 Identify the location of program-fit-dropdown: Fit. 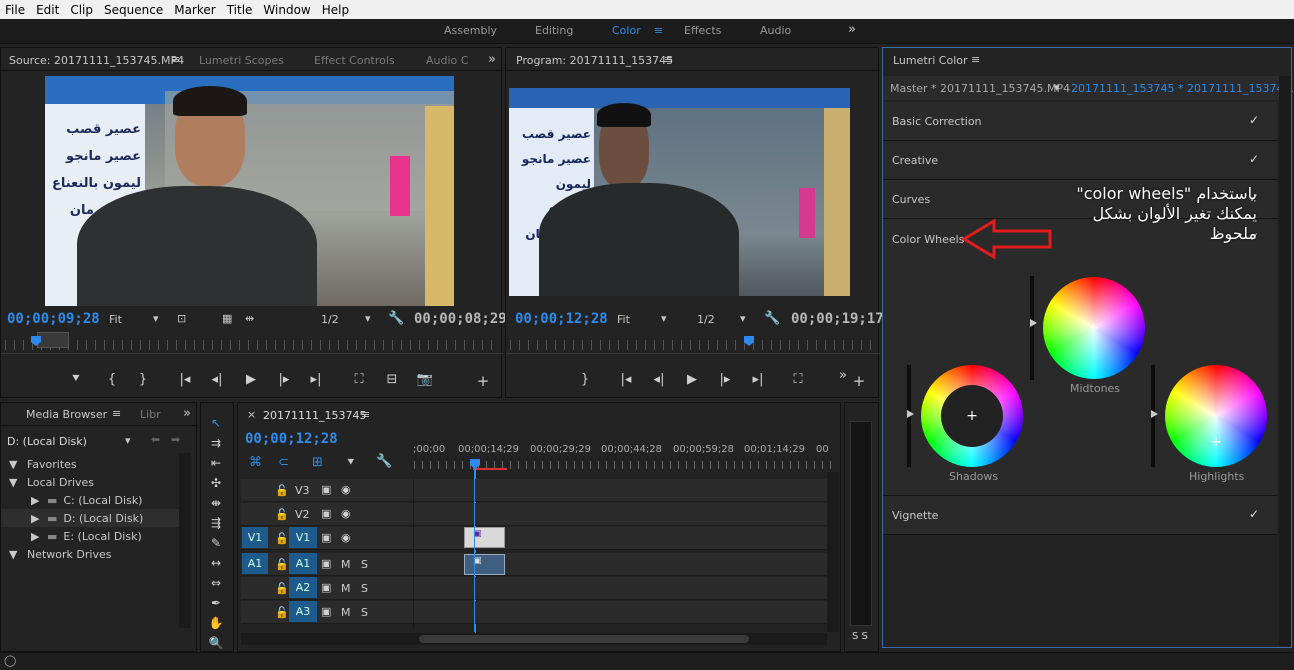
(623, 319).